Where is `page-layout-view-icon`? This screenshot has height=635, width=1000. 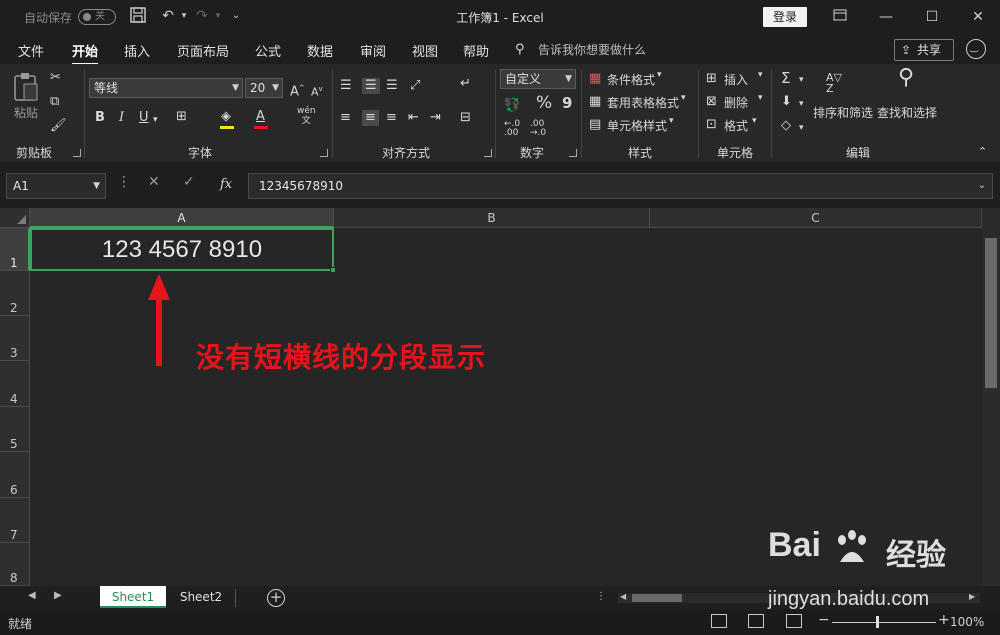 page-layout-view-icon is located at coordinates (756, 621).